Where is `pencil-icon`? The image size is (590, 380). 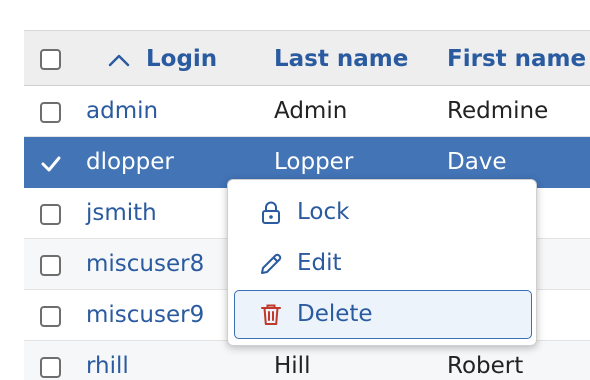 pencil-icon is located at coordinates (271, 264).